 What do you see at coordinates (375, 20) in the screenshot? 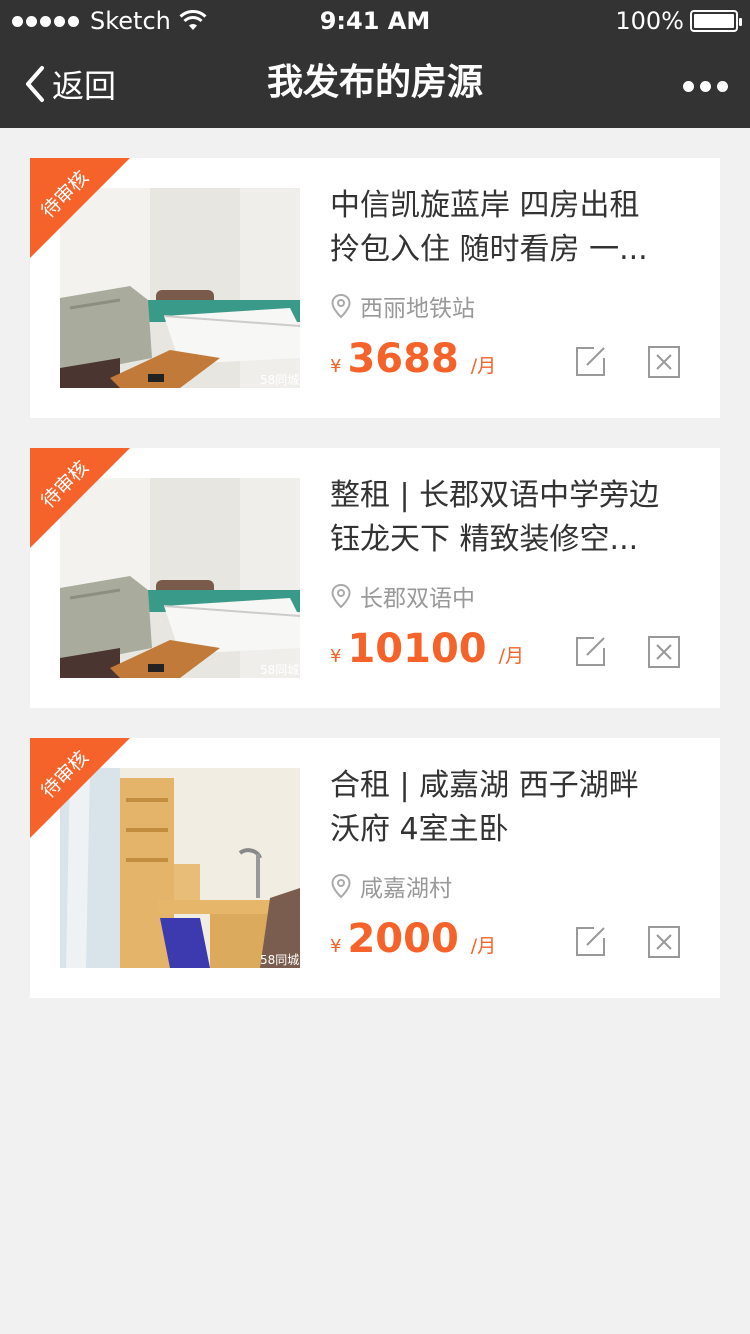
I see `status-bar: Sketch 9:41 AM 100%` at bounding box center [375, 20].